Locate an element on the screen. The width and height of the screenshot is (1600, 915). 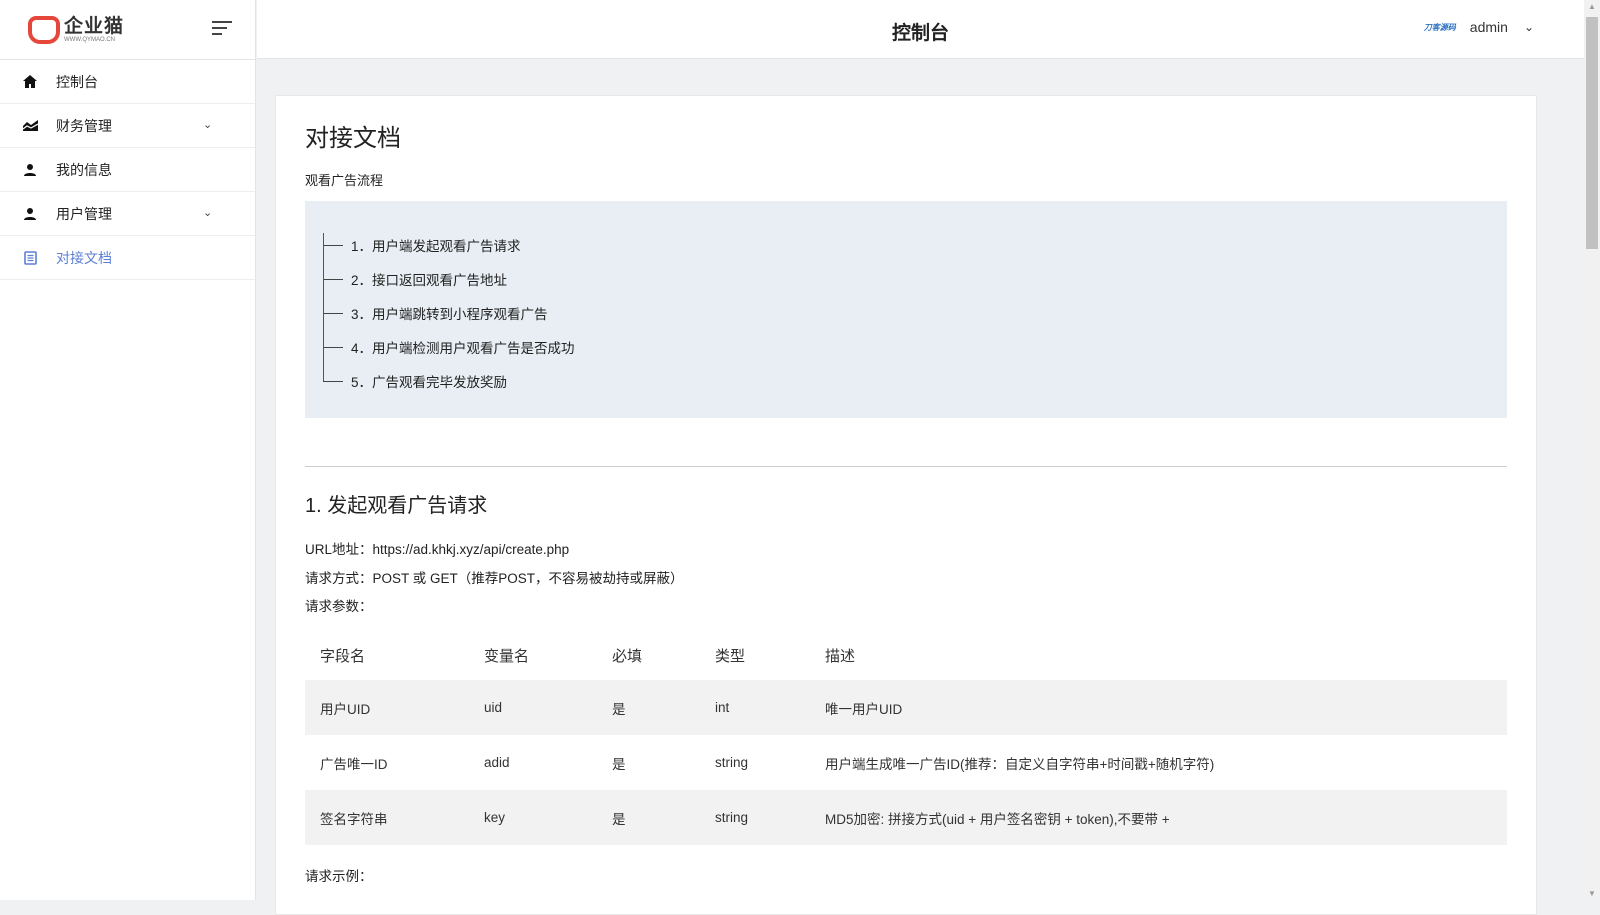
sidebar-item-label: 对接文档 is located at coordinates (84, 257).